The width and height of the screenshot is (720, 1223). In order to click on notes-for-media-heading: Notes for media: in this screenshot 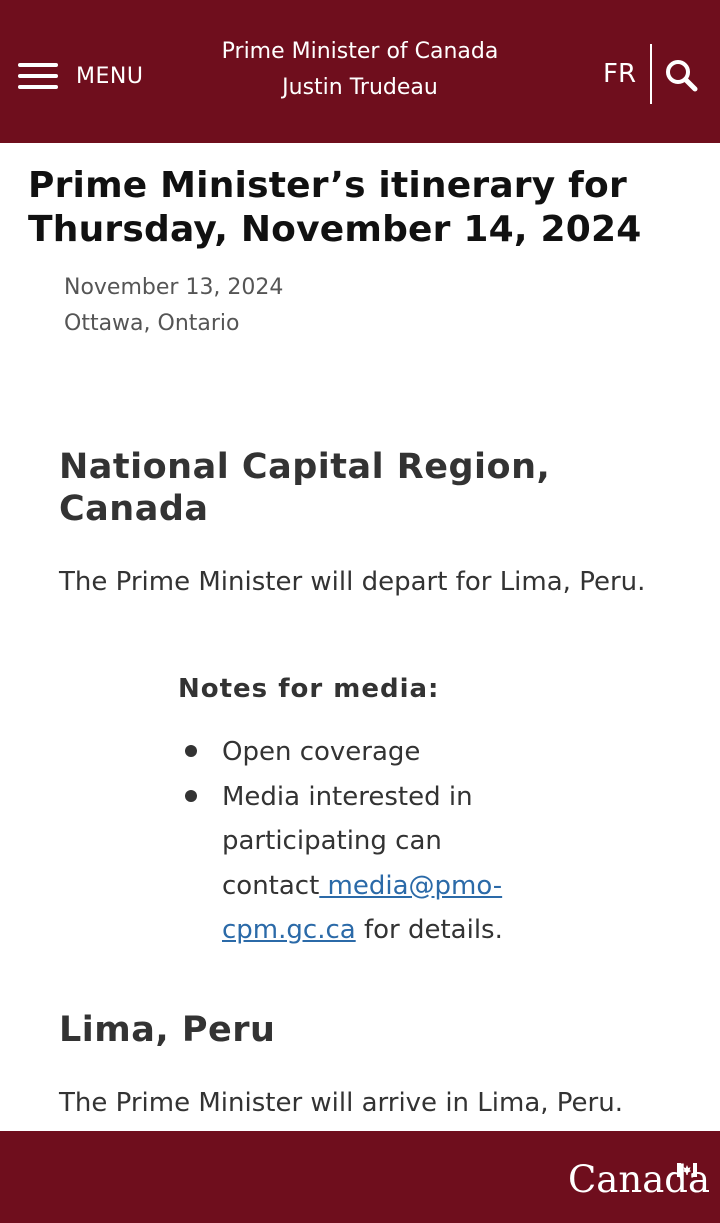, I will do `click(309, 689)`.